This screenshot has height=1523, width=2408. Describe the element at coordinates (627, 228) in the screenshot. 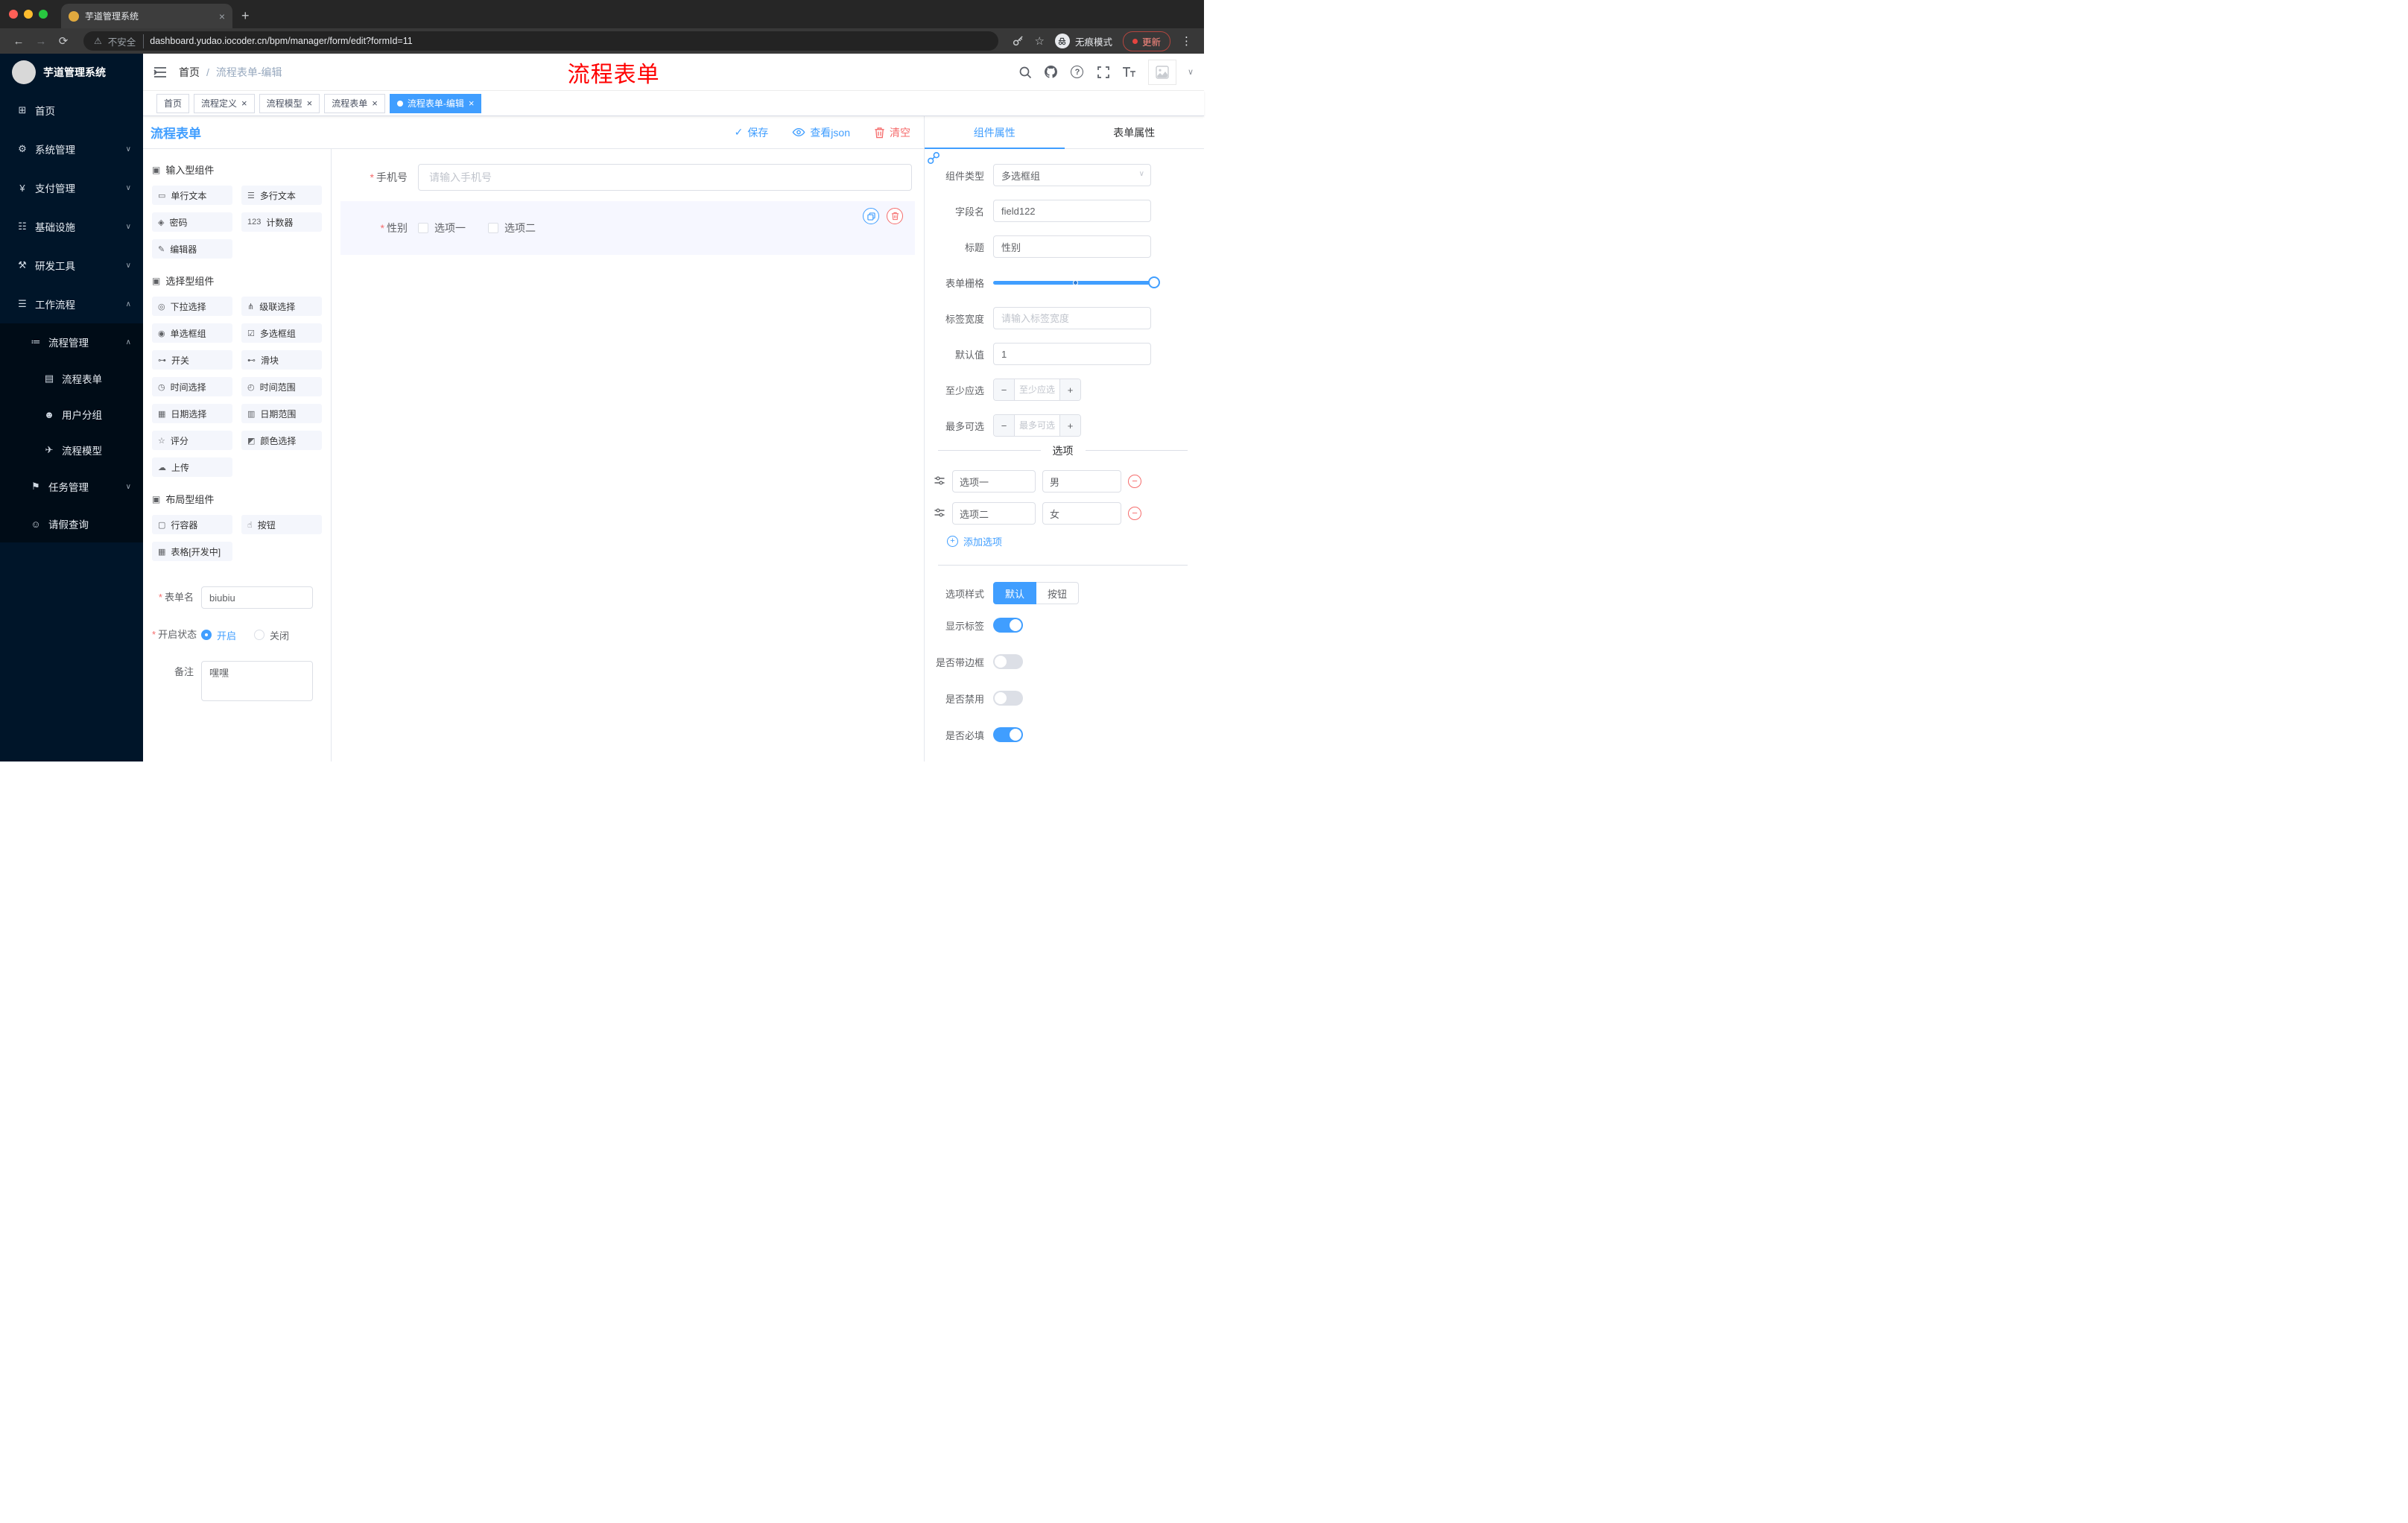

I see `canvas-field-gender-selected: 性别 选项一 选项二` at that location.